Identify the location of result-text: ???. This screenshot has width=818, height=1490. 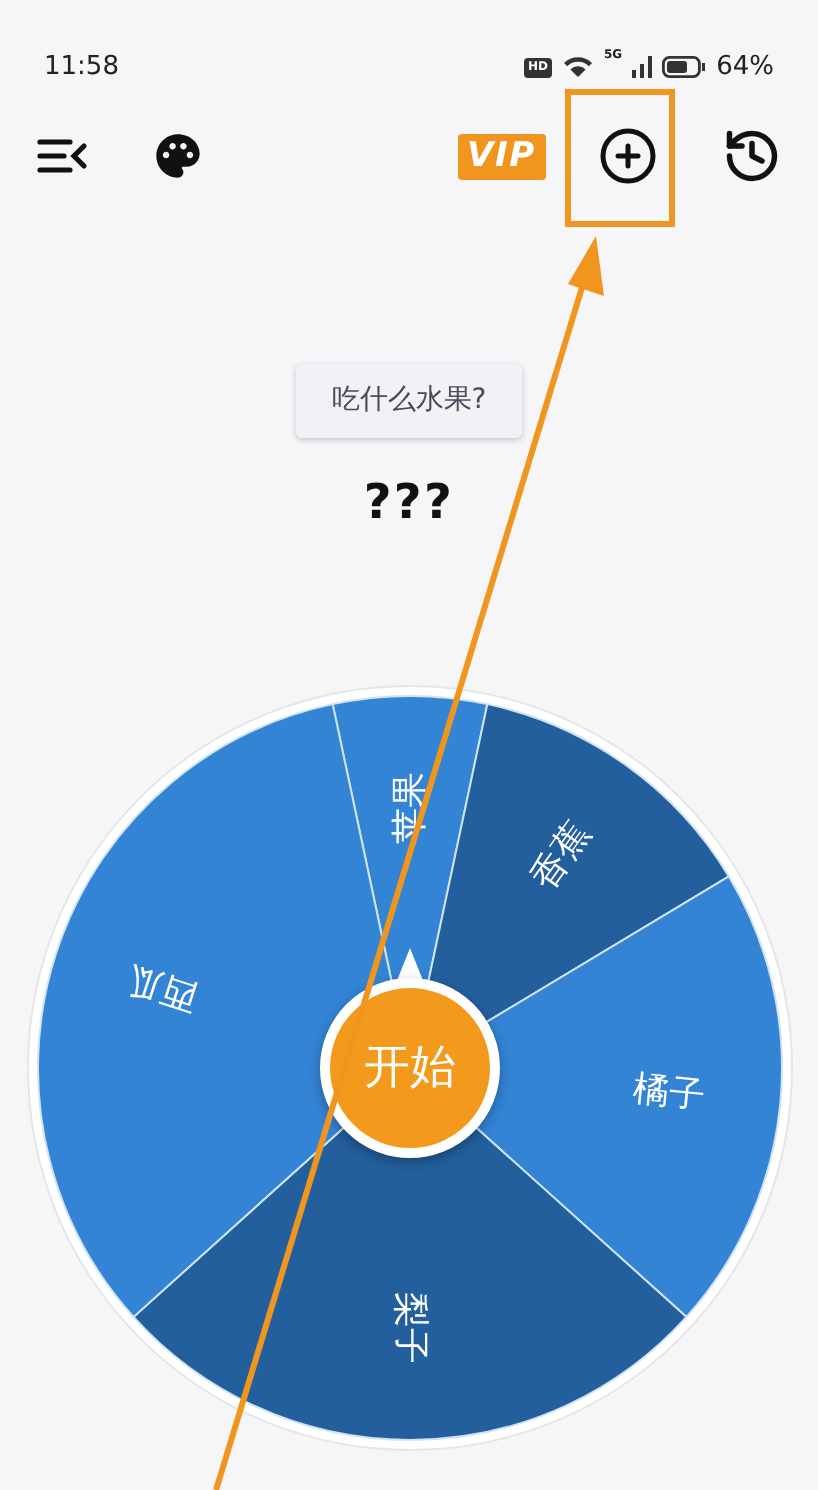
(409, 503).